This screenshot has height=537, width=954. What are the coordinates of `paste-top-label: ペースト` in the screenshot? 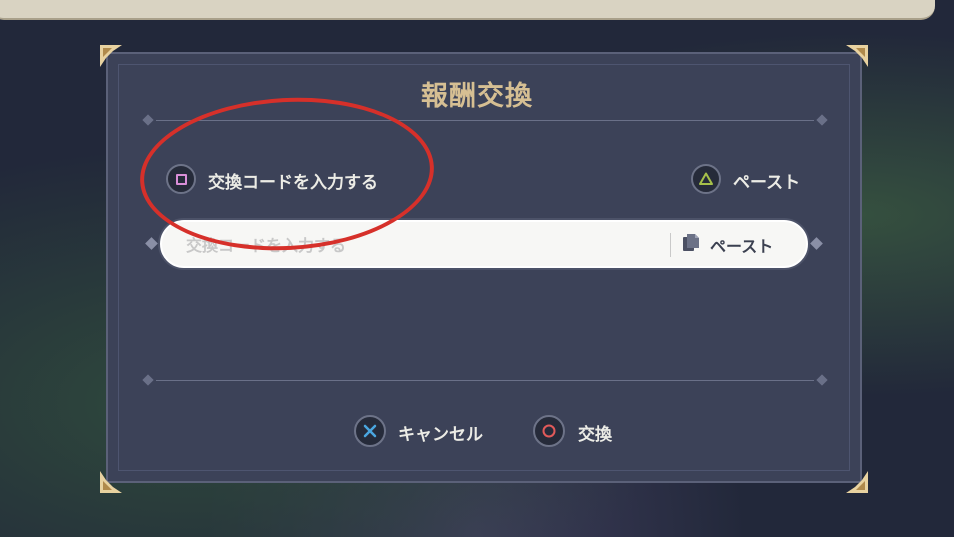 It's located at (766, 180).